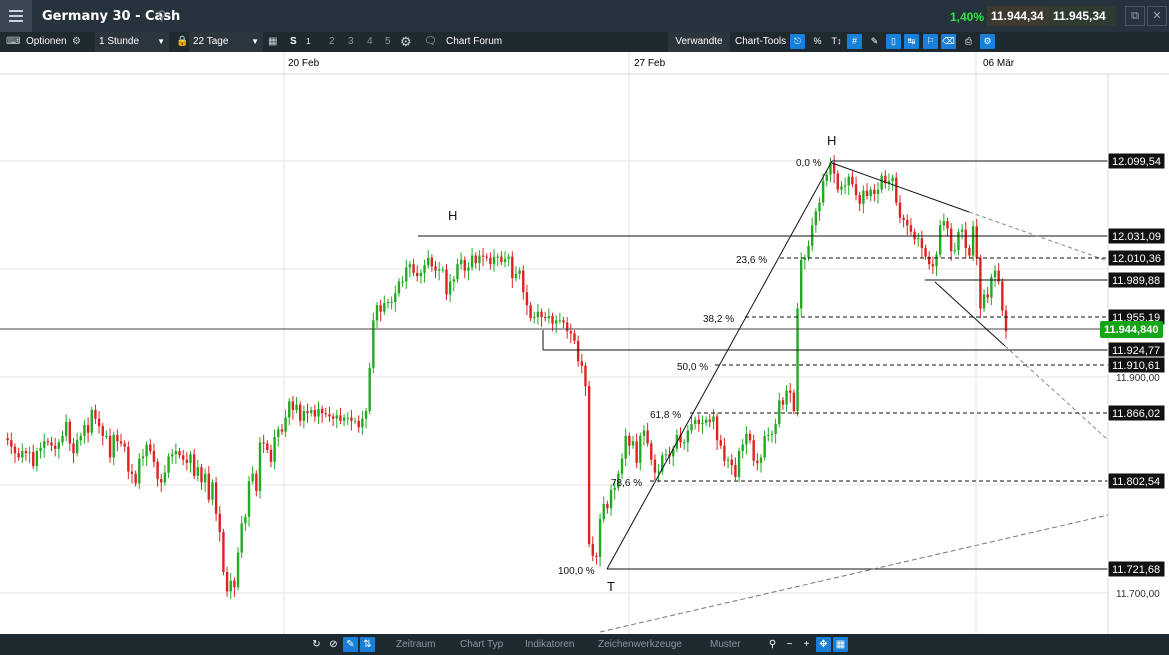  What do you see at coordinates (893, 41) in the screenshot?
I see `candle-icon: ▯` at bounding box center [893, 41].